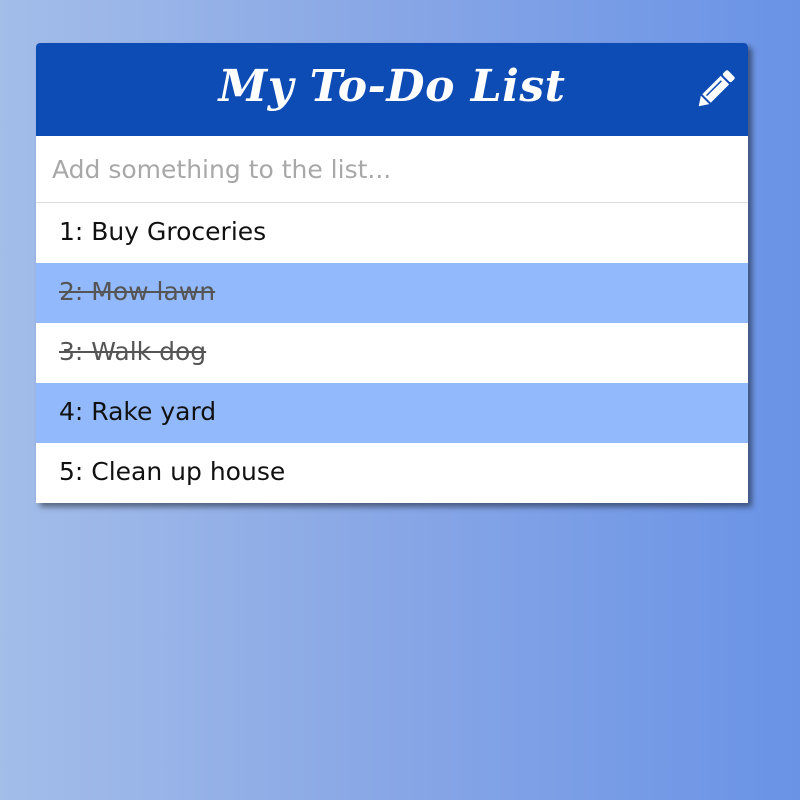  I want to click on todo-item-buy-groceries: 1: Buy Groceries, so click(392, 233).